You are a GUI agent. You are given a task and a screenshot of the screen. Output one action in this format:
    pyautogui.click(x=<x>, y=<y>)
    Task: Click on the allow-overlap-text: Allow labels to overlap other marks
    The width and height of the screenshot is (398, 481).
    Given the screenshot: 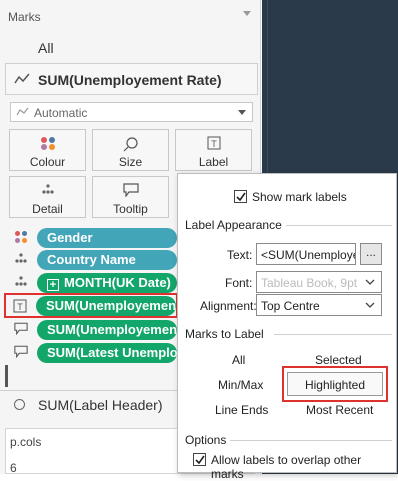 What is the action you would take?
    pyautogui.click(x=286, y=467)
    